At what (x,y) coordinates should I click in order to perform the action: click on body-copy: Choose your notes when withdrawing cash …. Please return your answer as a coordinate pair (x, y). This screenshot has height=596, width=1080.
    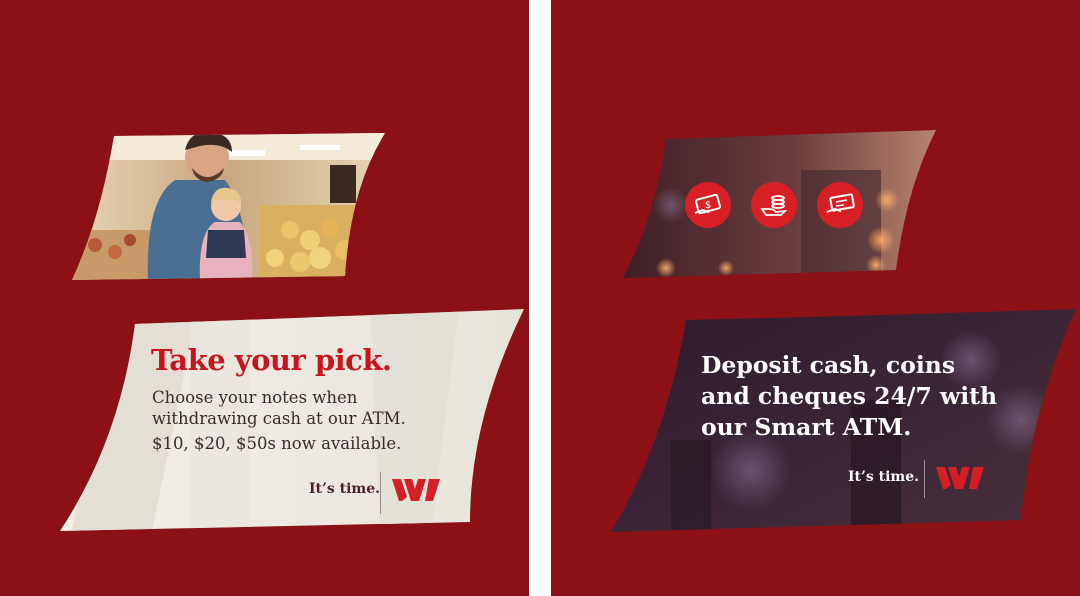
    Looking at the image, I should click on (279, 408).